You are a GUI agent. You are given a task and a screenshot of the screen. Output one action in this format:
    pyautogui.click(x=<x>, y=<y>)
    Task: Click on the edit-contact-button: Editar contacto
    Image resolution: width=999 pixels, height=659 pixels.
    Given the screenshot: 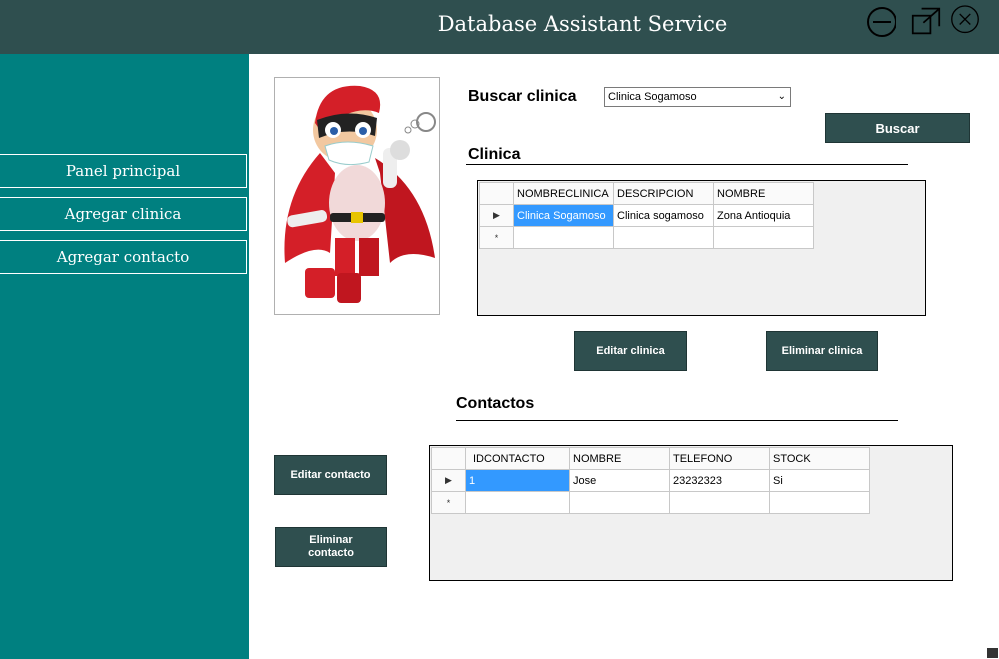 What is the action you would take?
    pyautogui.click(x=330, y=475)
    